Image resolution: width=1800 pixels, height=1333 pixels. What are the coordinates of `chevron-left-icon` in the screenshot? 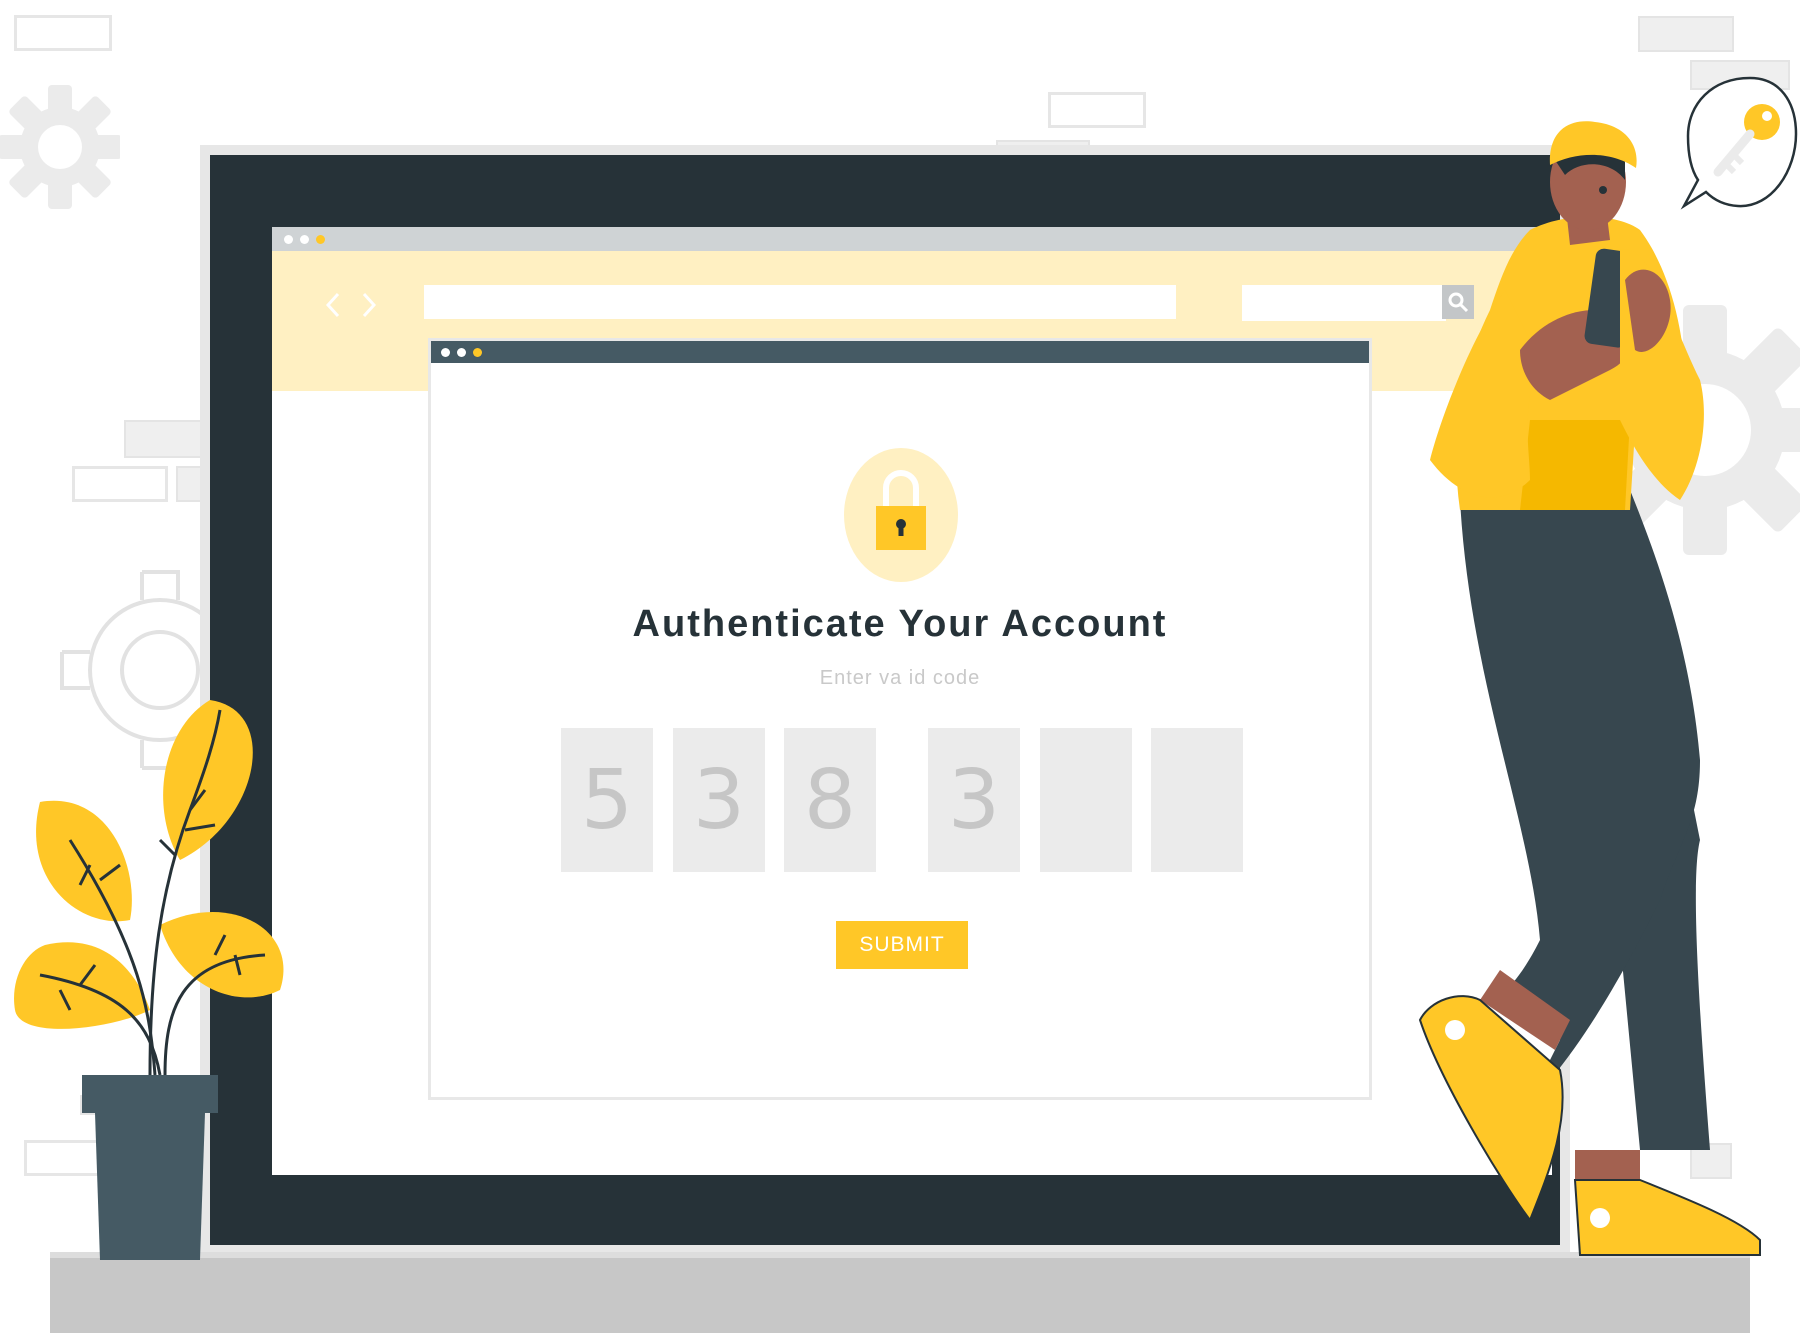 It's located at (333, 305).